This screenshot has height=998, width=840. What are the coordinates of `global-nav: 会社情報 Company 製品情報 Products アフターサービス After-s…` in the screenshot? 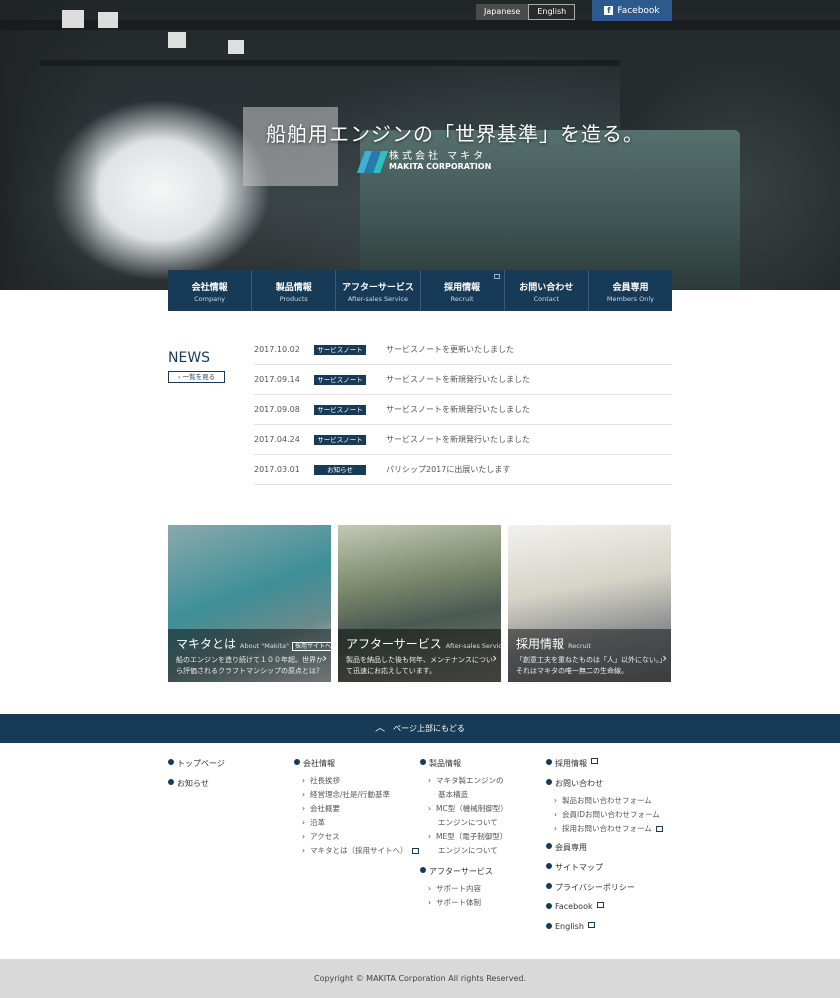 It's located at (420, 290).